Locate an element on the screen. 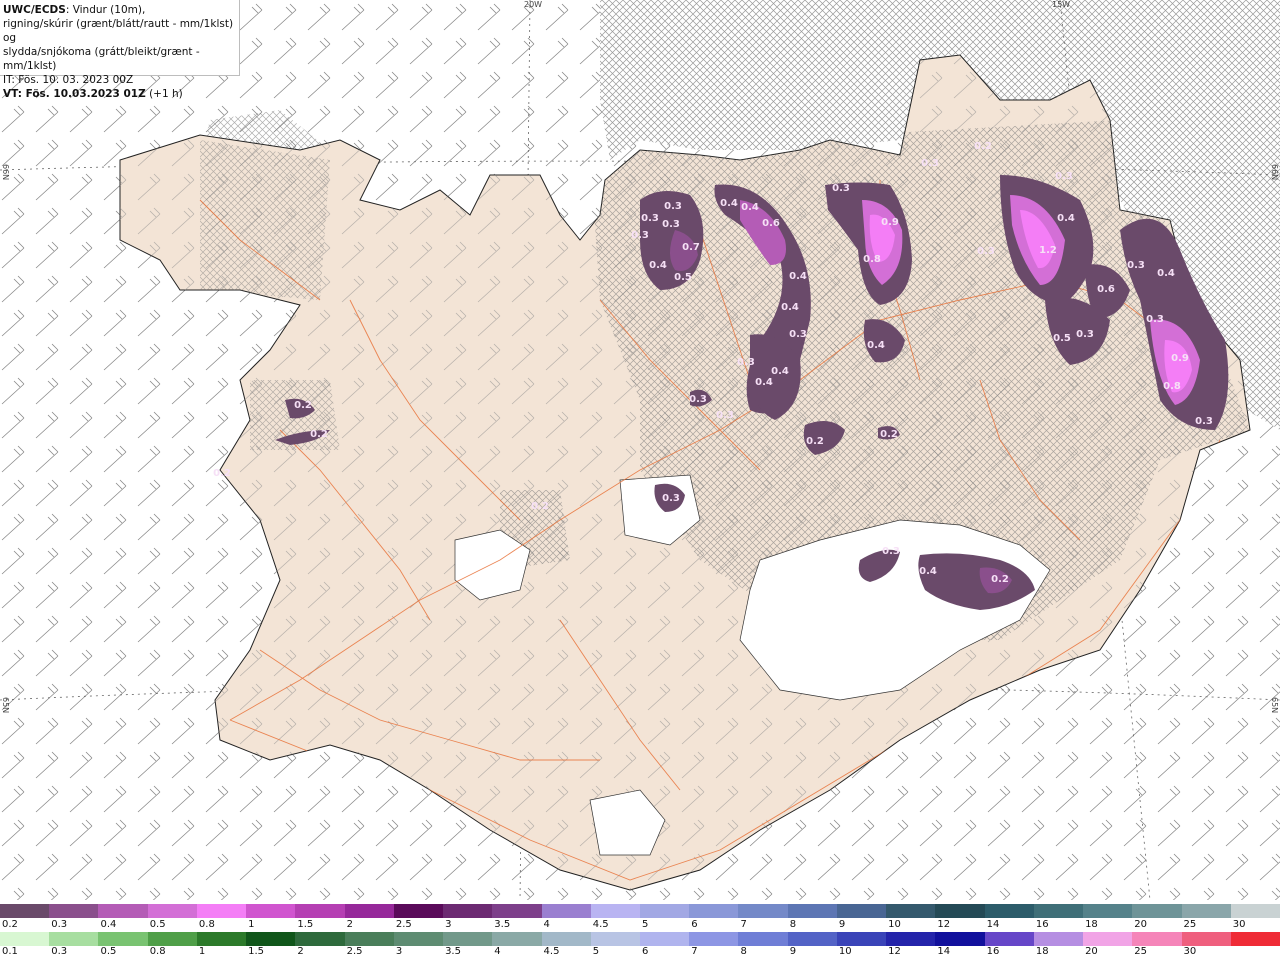  legend-tick-label: 7 is located at coordinates (743, 924).